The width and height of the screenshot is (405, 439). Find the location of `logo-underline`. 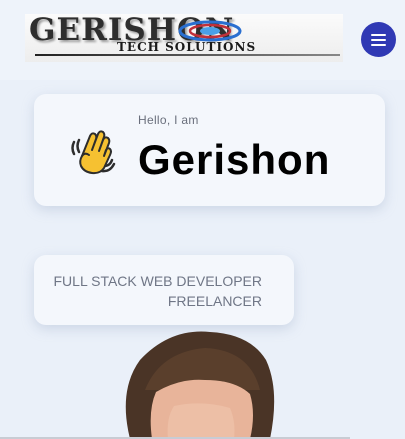

logo-underline is located at coordinates (187, 55).